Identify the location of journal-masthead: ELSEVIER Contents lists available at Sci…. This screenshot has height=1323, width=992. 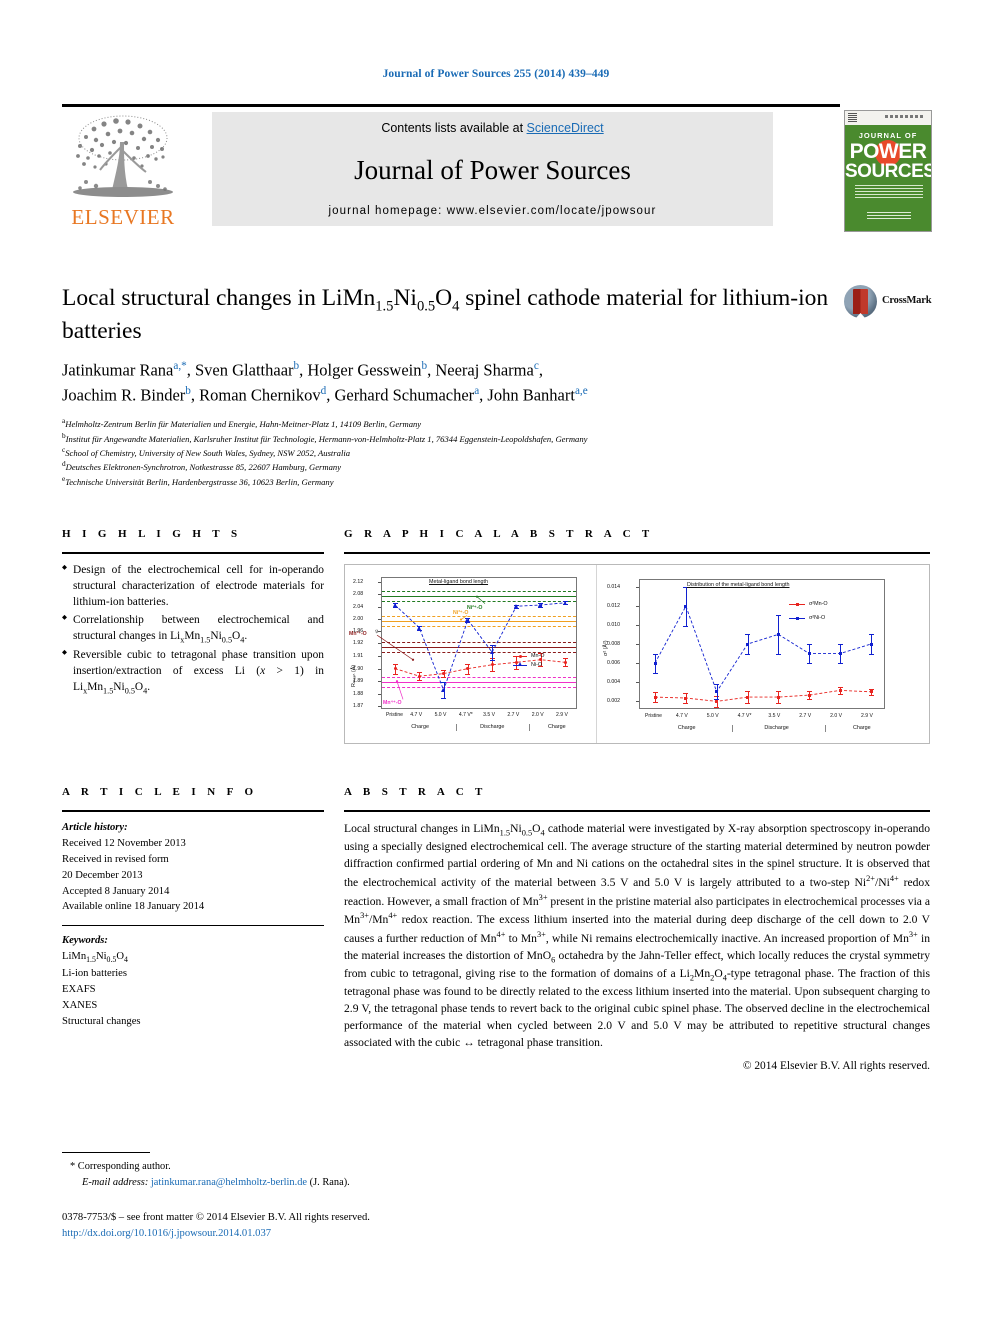
(497, 168).